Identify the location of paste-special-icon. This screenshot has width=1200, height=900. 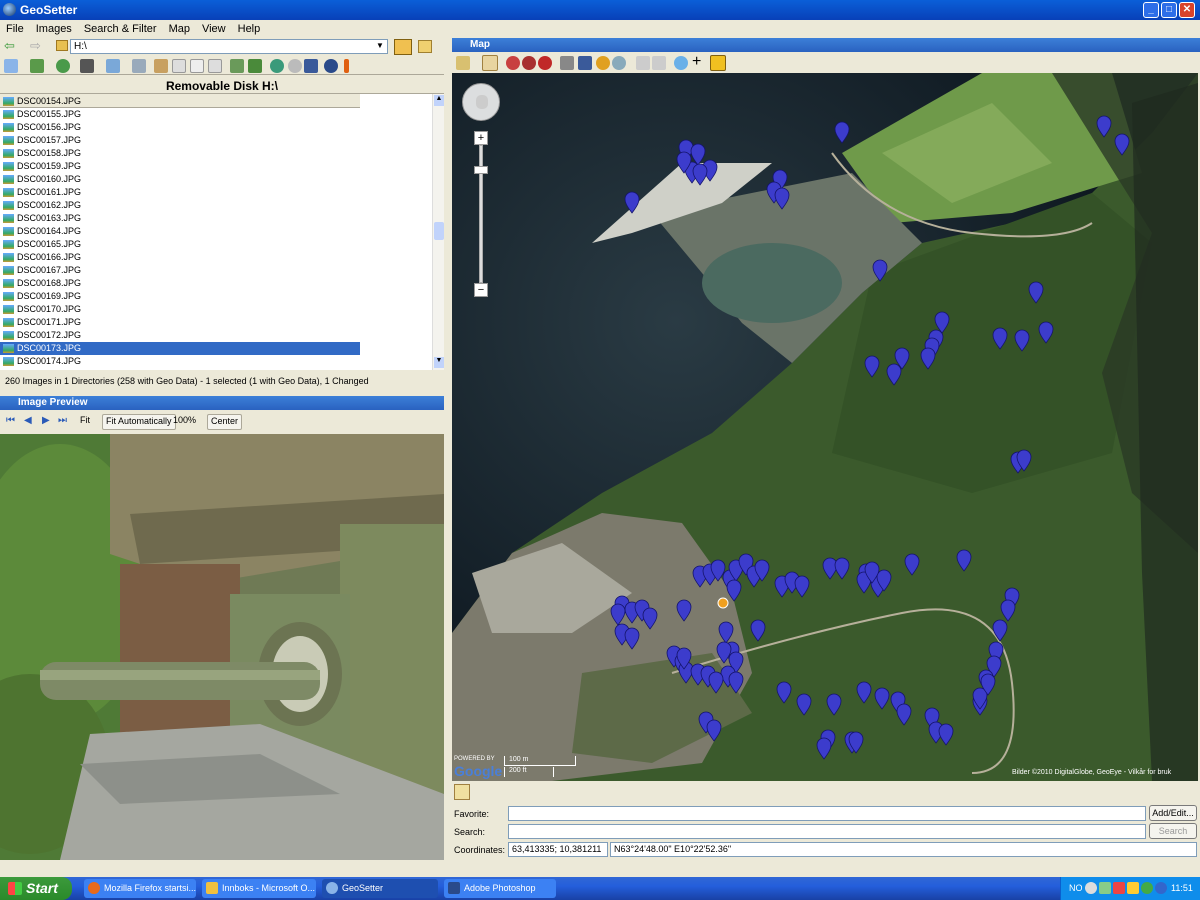
(215, 66).